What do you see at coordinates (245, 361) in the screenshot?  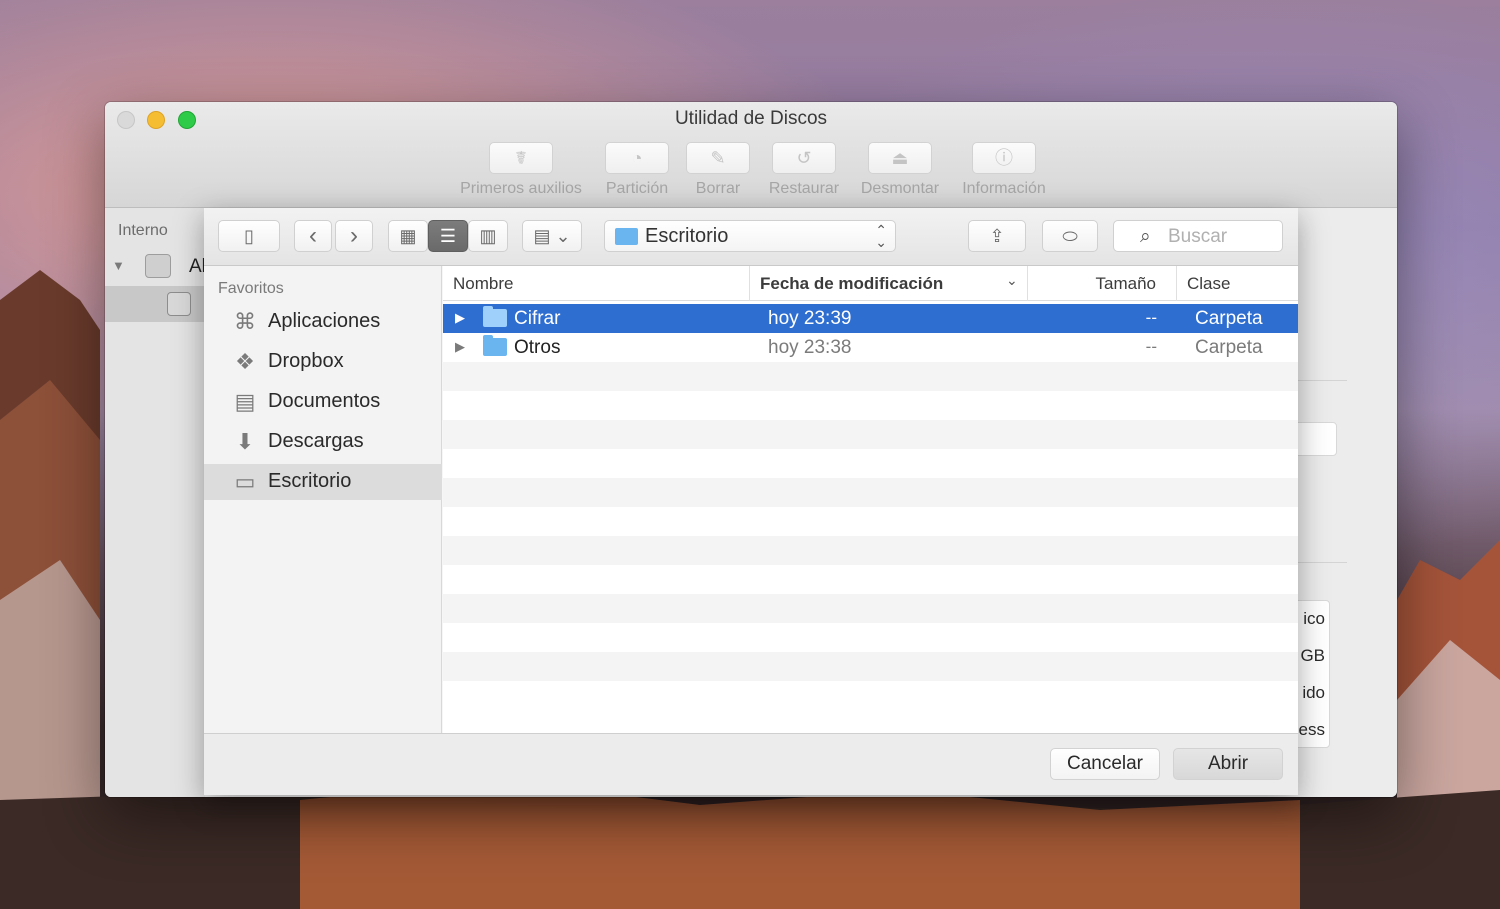 I see `dropbox-icon: ❖` at bounding box center [245, 361].